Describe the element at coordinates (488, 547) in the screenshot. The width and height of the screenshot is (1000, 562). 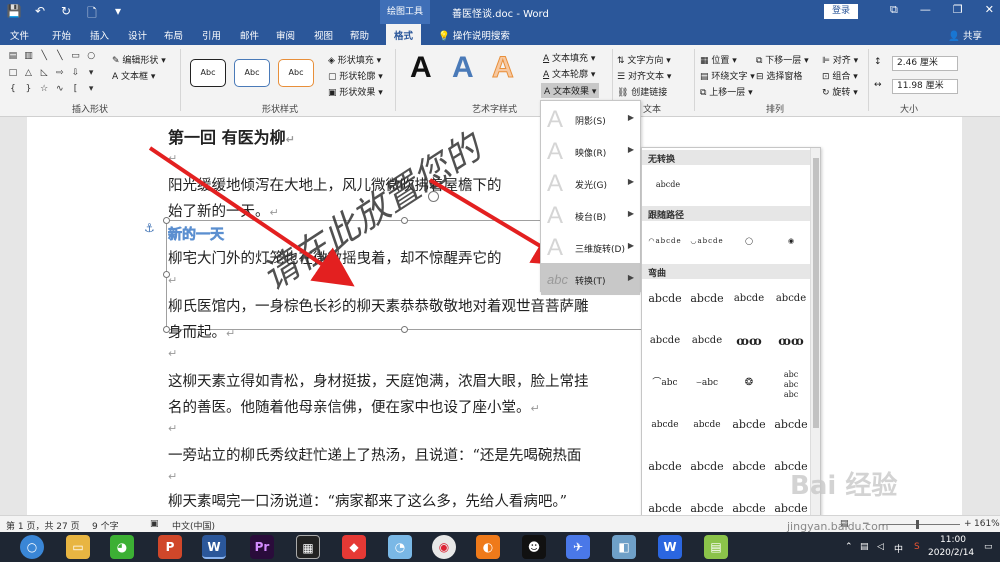
I see `browser-icon: ◐` at that location.